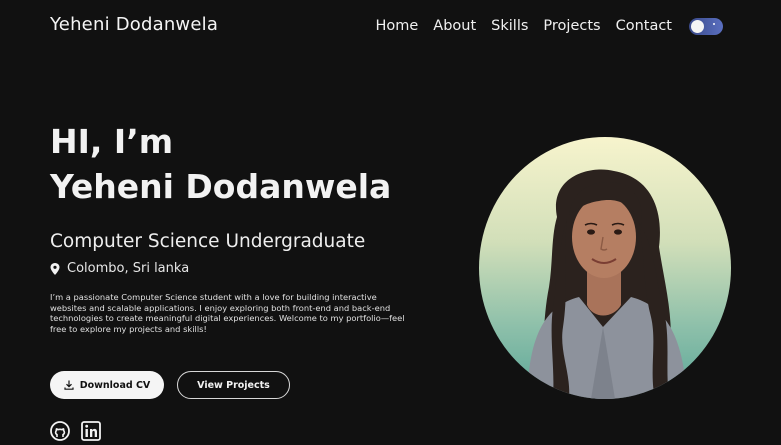  I want to click on nav-link-skills: Skills, so click(509, 26).